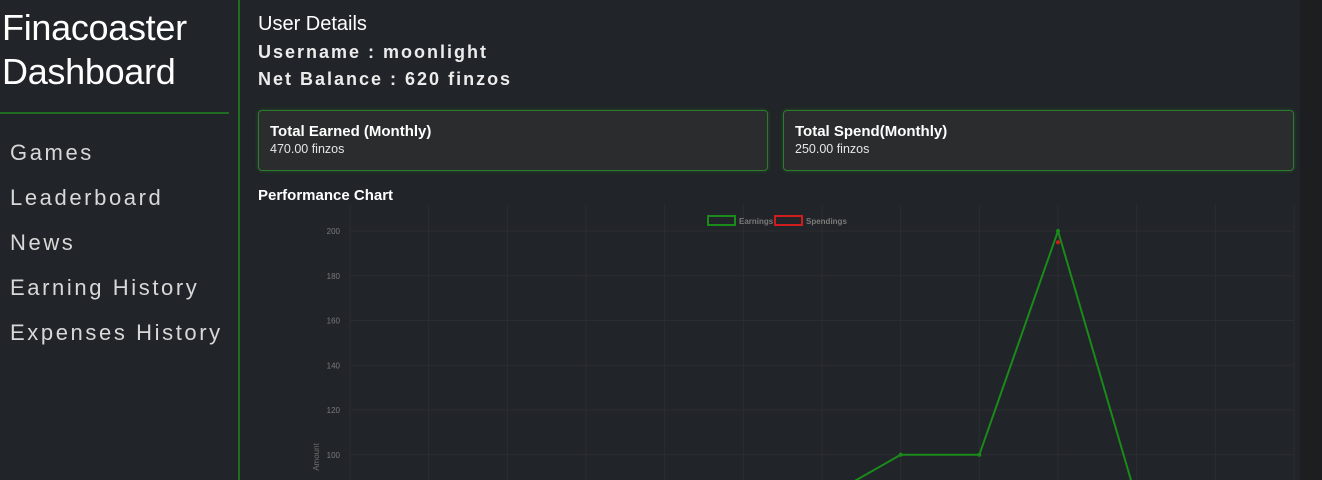 The width and height of the screenshot is (1322, 480). Describe the element at coordinates (116, 334) in the screenshot. I see `nav-item-expenses-history: Expenses History` at that location.